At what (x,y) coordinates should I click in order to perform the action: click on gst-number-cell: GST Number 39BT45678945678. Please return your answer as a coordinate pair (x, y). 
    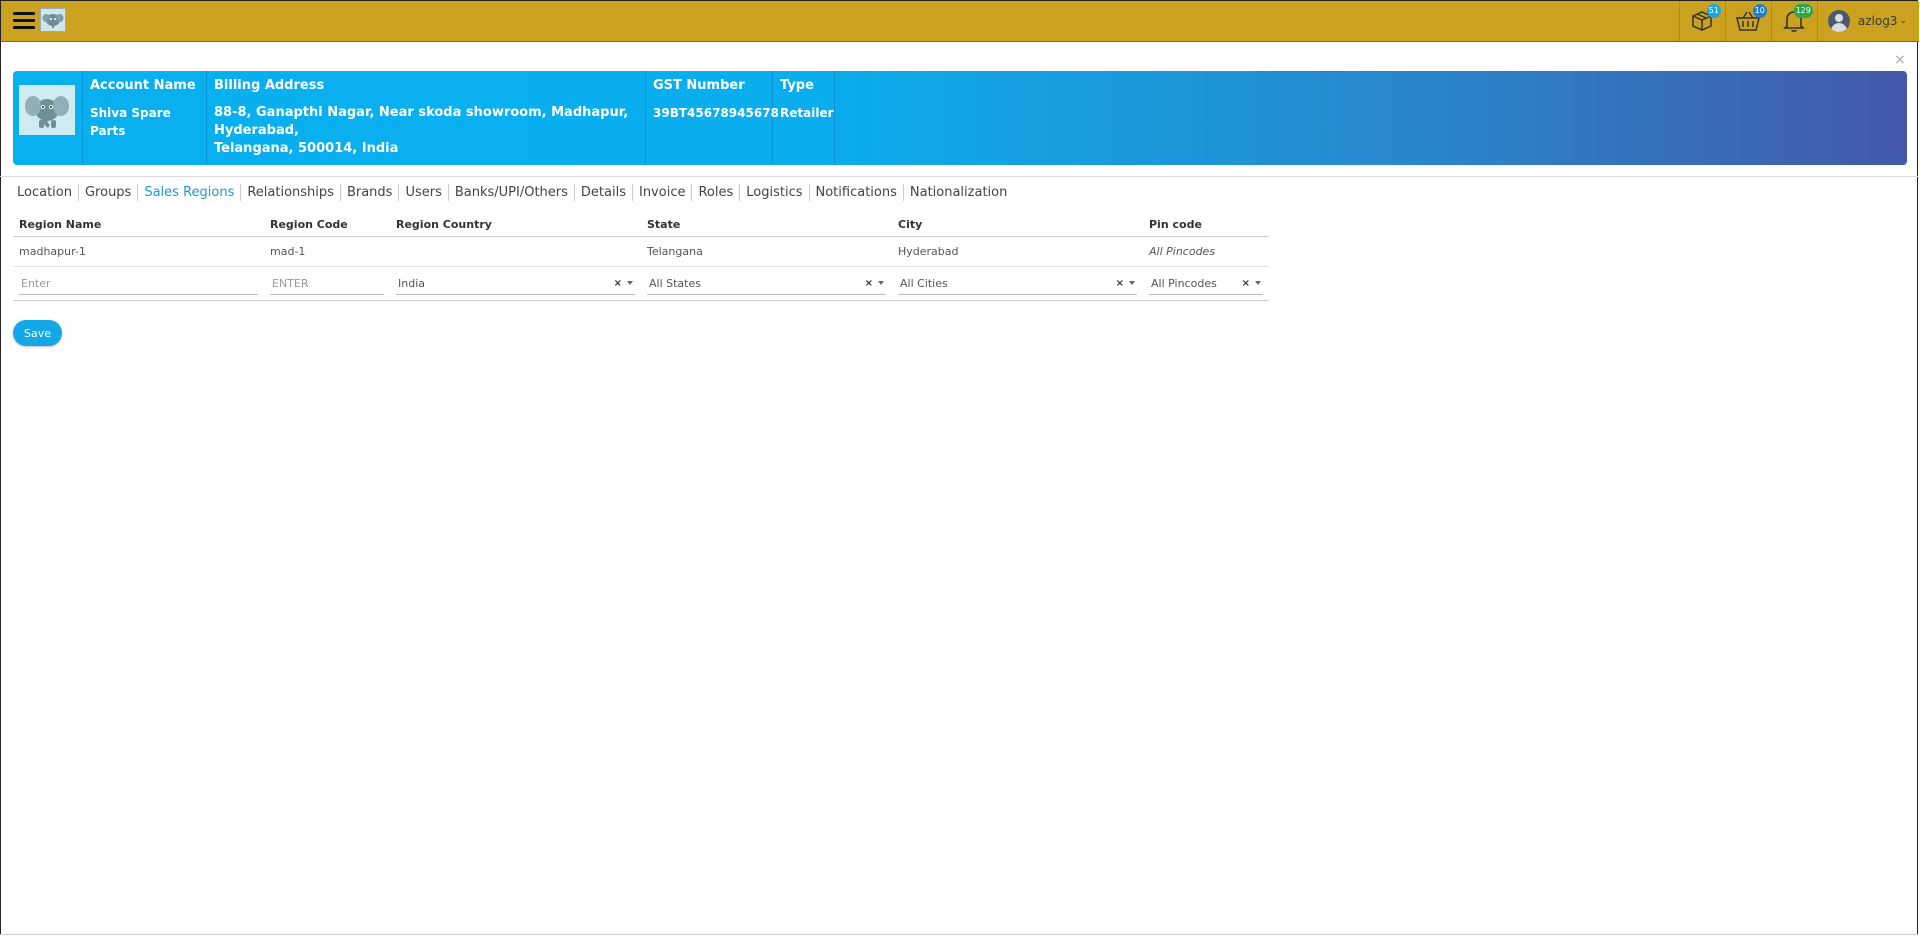
    Looking at the image, I should click on (712, 118).